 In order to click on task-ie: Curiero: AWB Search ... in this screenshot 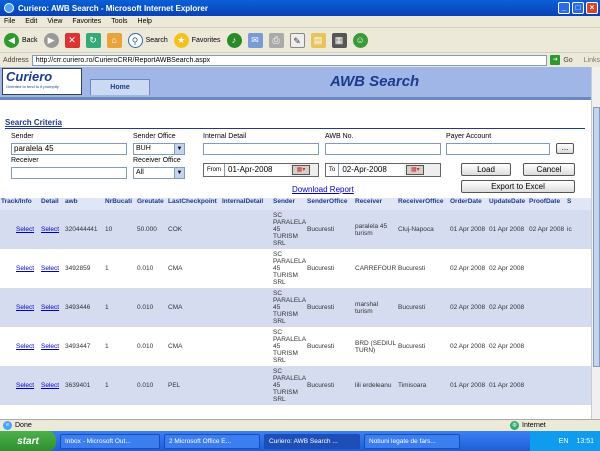, I will do `click(312, 441)`.